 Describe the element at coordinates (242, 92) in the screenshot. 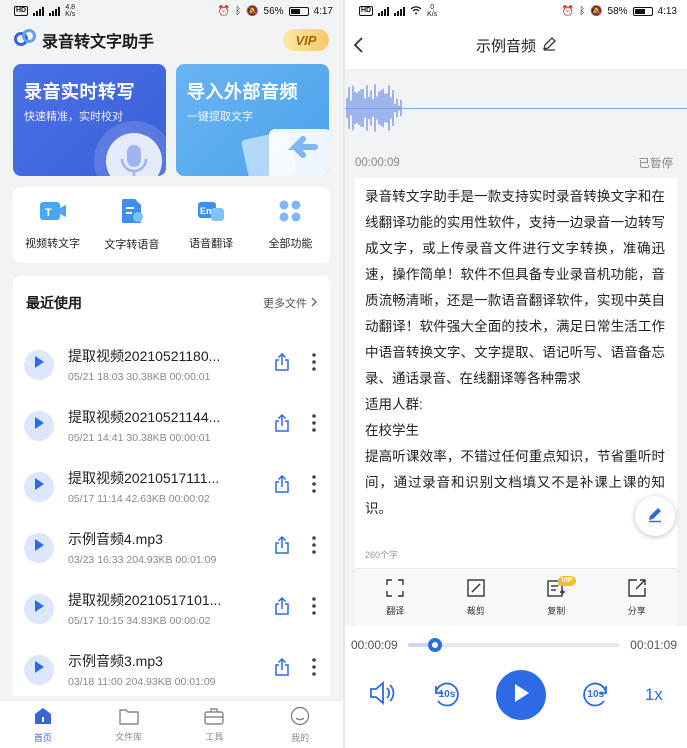

I see `hero-title: 导入外部音频` at that location.